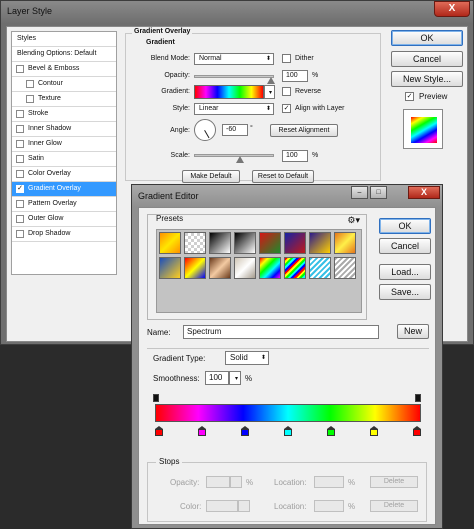 The image size is (474, 529). Describe the element at coordinates (418, 398) in the screenshot. I see `opacity-stop-right` at that location.